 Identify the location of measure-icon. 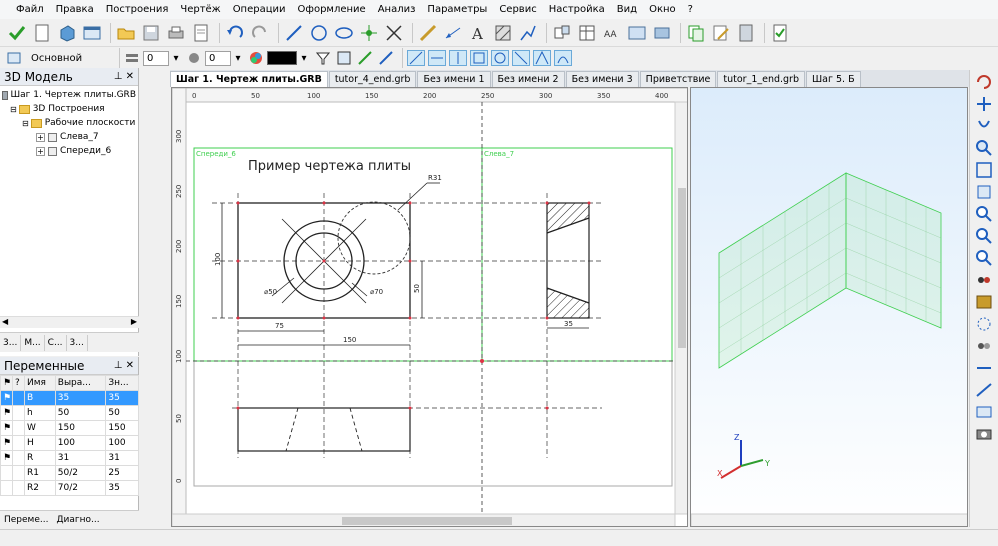
(984, 390).